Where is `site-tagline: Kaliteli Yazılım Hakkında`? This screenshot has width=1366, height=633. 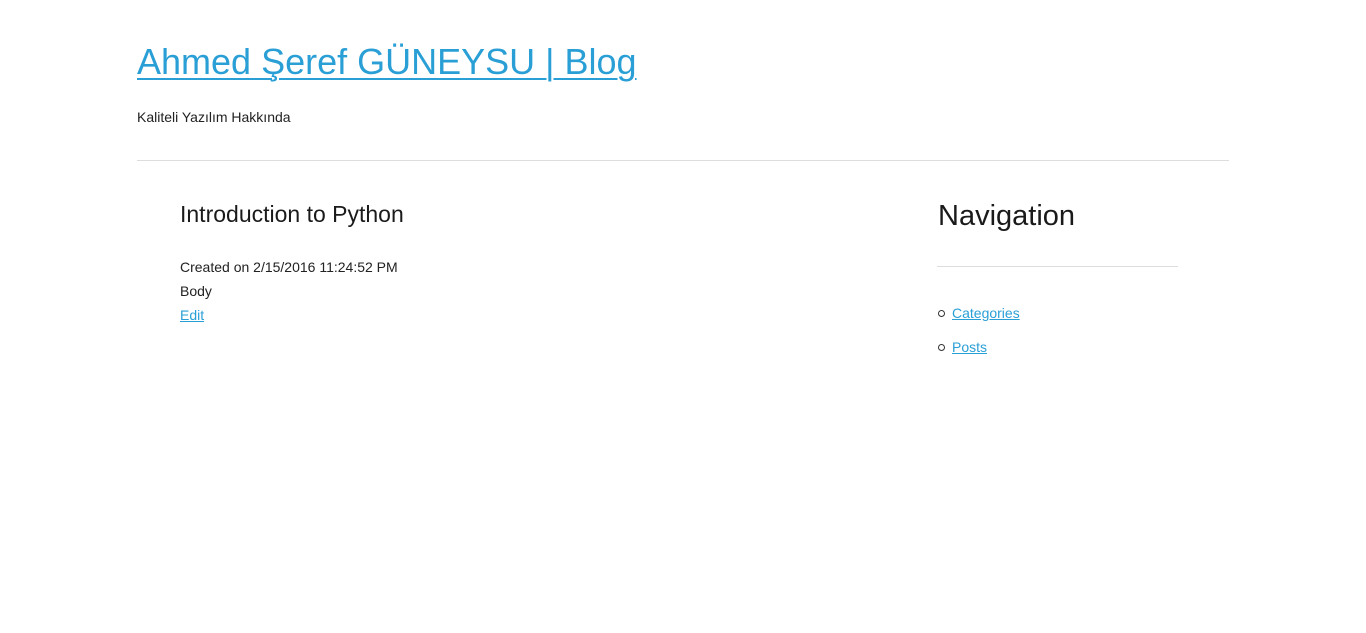 site-tagline: Kaliteli Yazılım Hakkında is located at coordinates (214, 117).